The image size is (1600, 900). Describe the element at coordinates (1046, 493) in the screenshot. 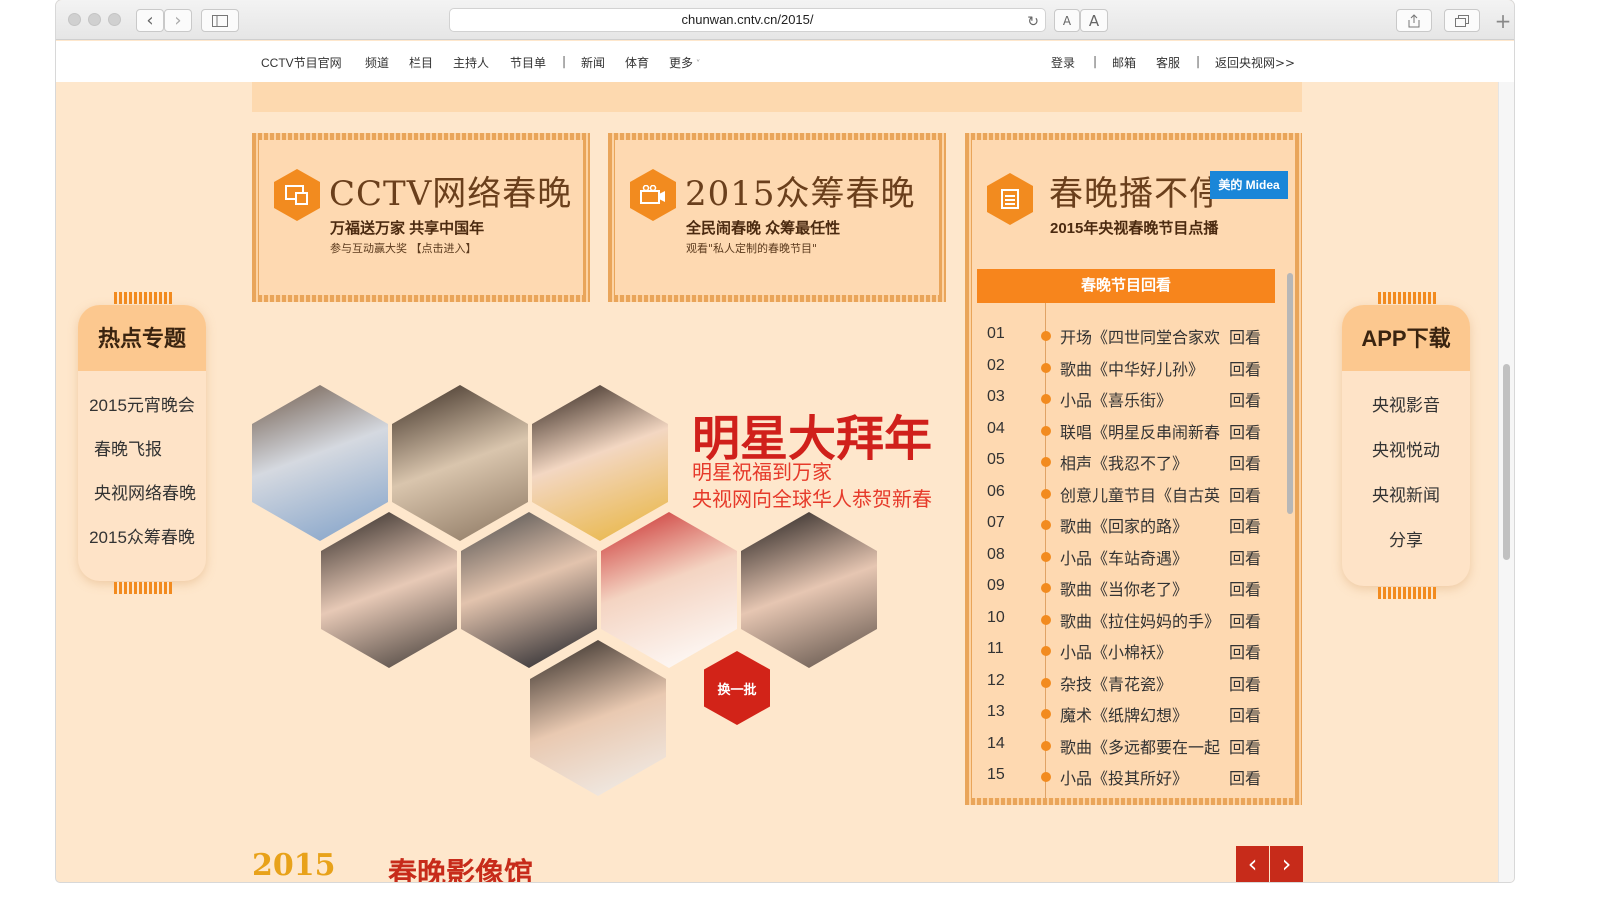

I see `bullet-icon` at that location.